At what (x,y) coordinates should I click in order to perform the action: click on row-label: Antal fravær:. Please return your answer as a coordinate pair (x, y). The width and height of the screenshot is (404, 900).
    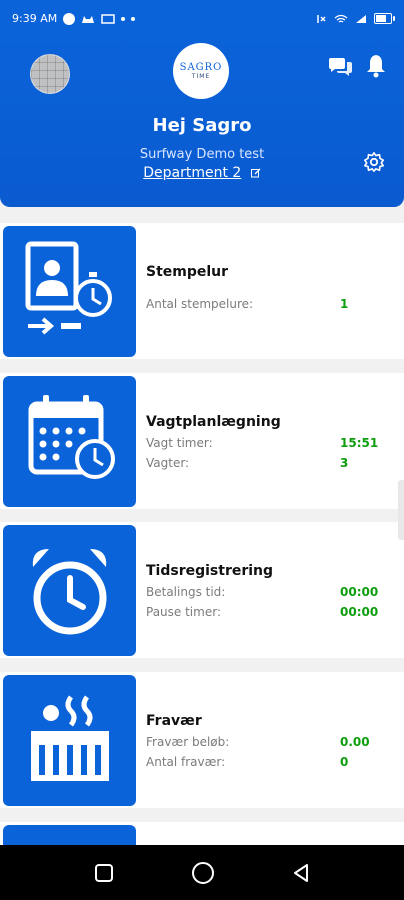
    Looking at the image, I should click on (186, 762).